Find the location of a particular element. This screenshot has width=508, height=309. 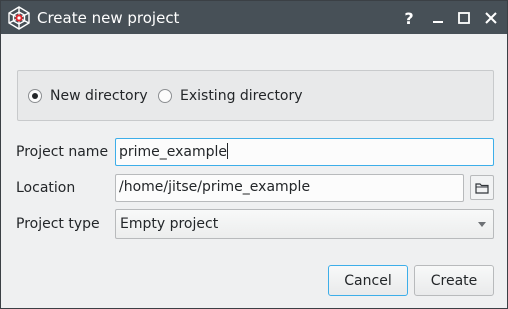

browse-location-button is located at coordinates (482, 187).